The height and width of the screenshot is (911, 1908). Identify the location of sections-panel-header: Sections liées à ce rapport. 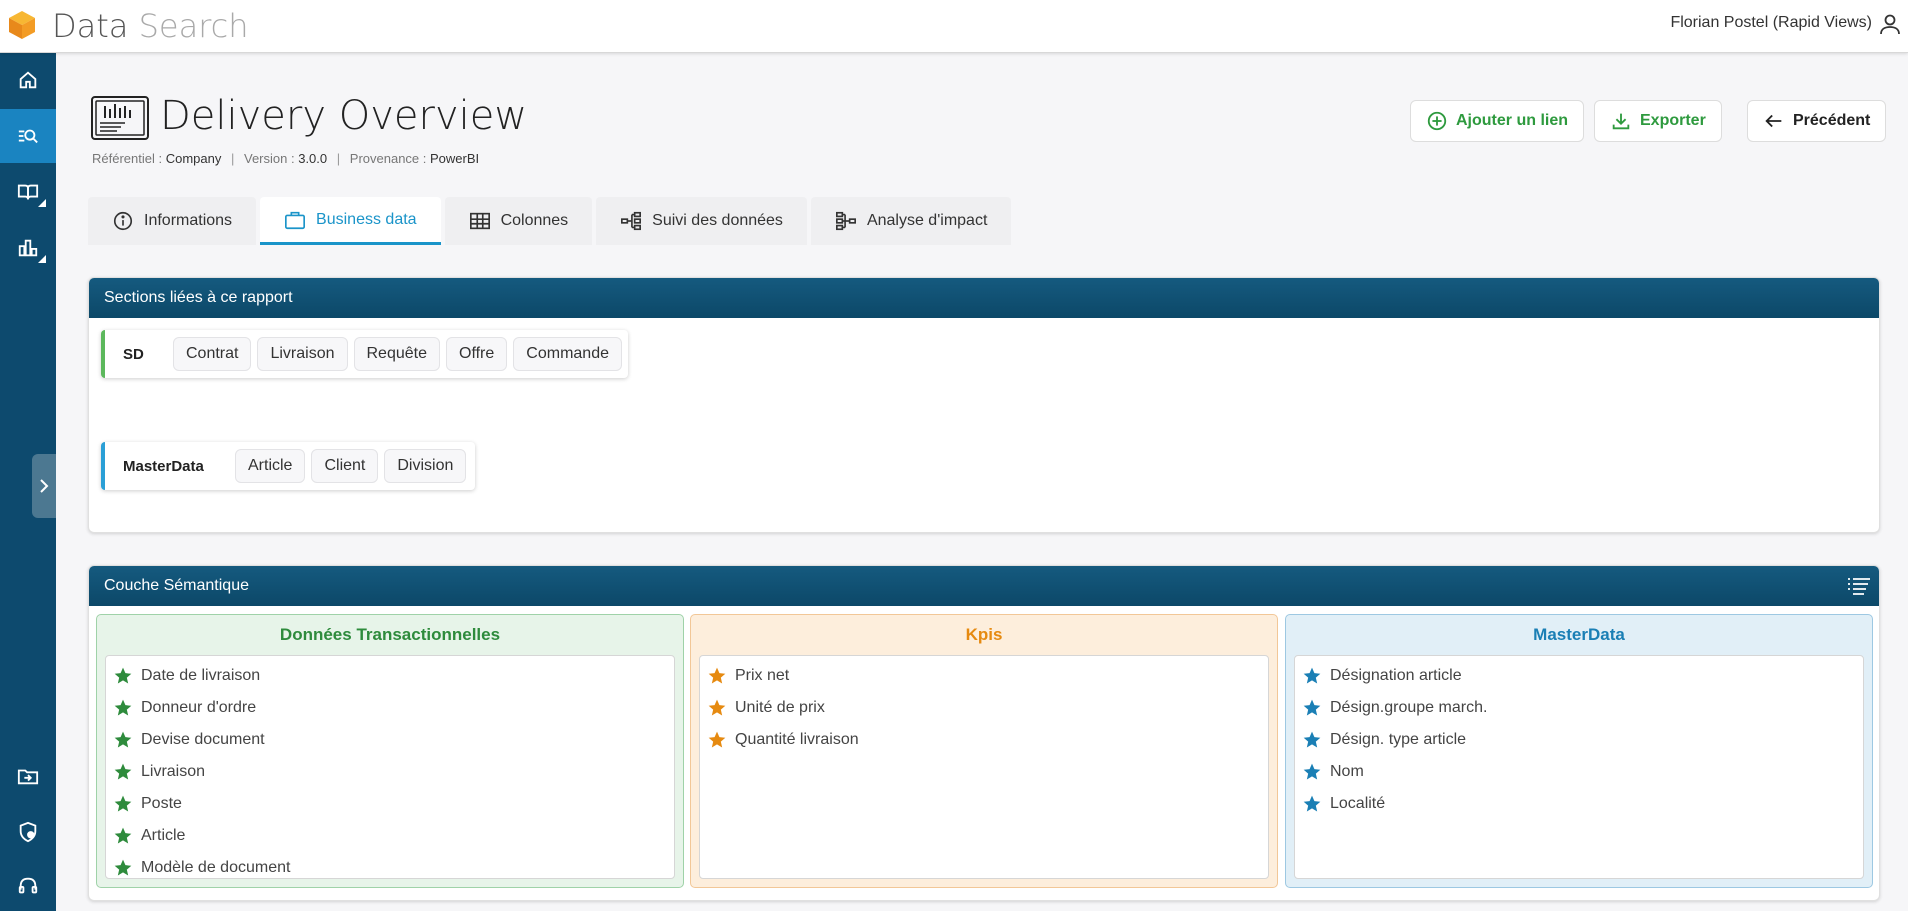
(984, 298).